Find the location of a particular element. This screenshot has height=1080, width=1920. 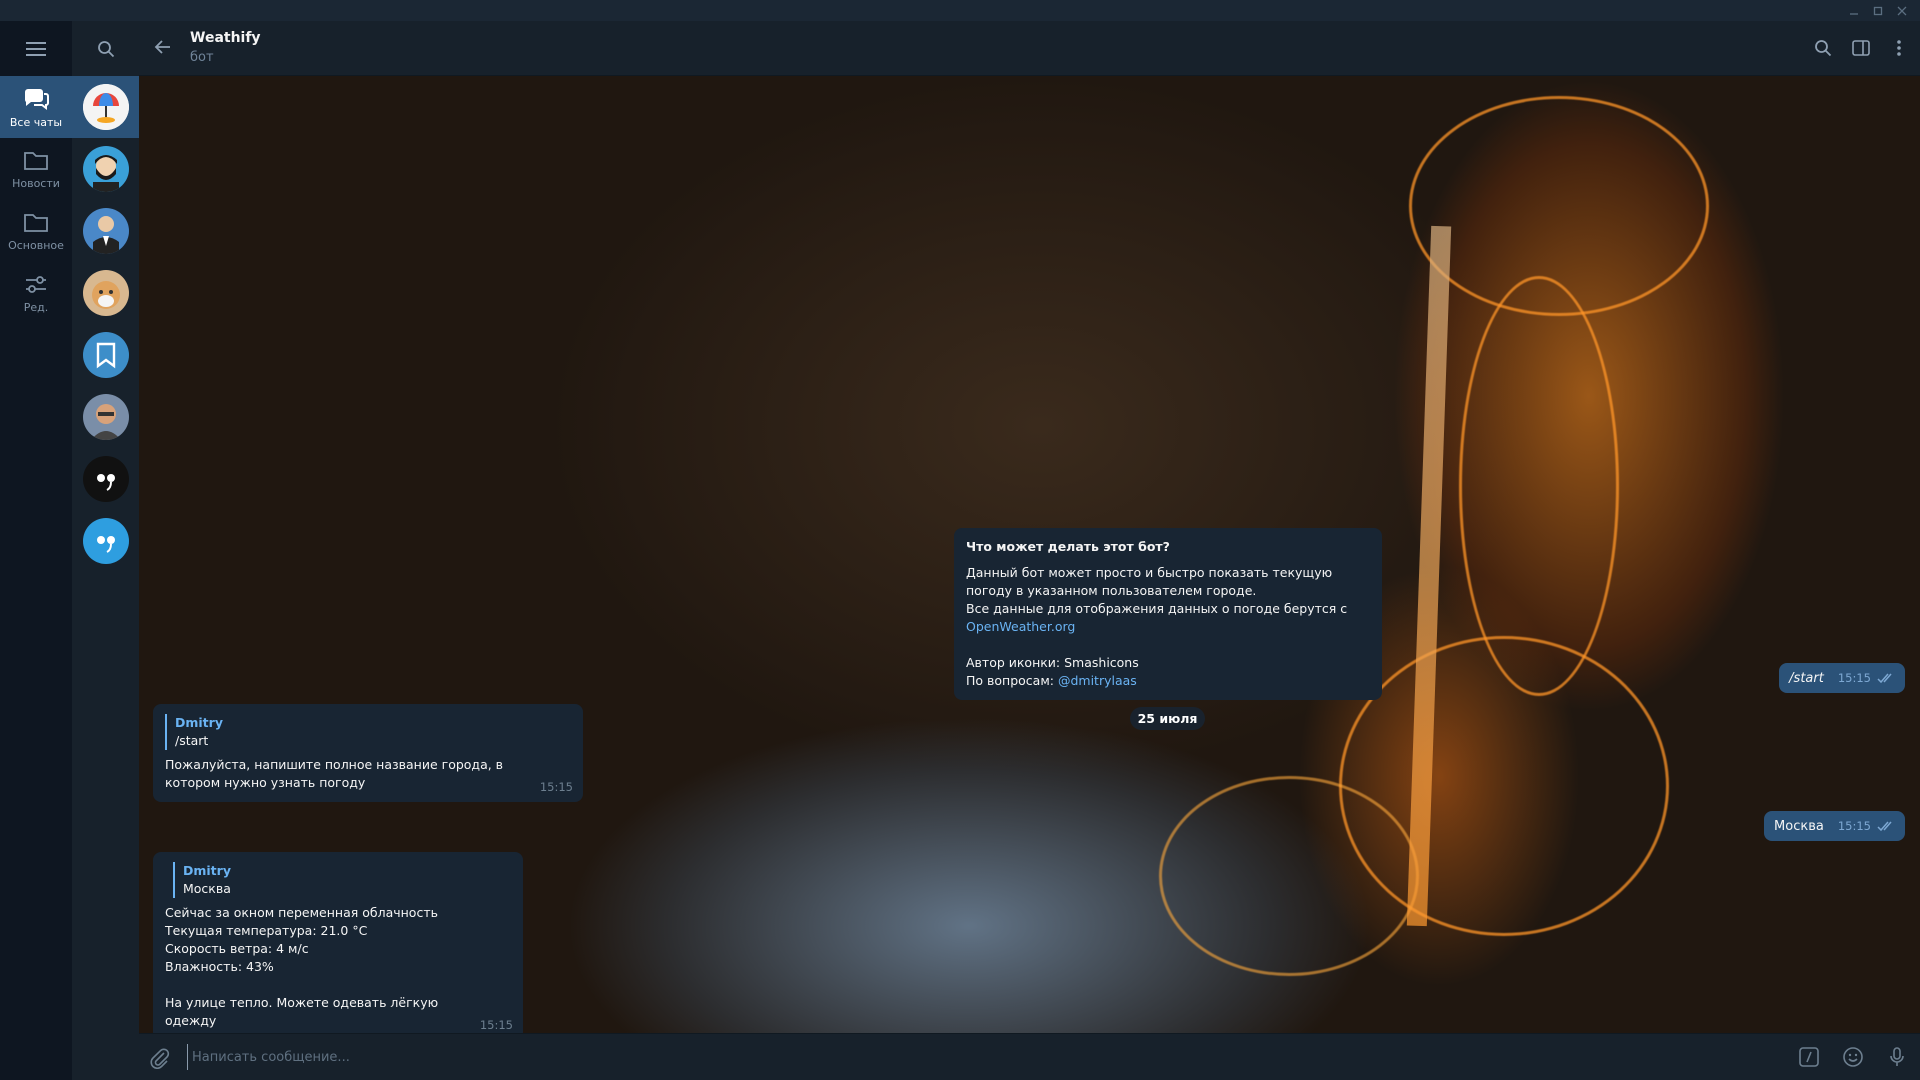

message-text: Скорость ветра: 4 м/с is located at coordinates (237, 948).